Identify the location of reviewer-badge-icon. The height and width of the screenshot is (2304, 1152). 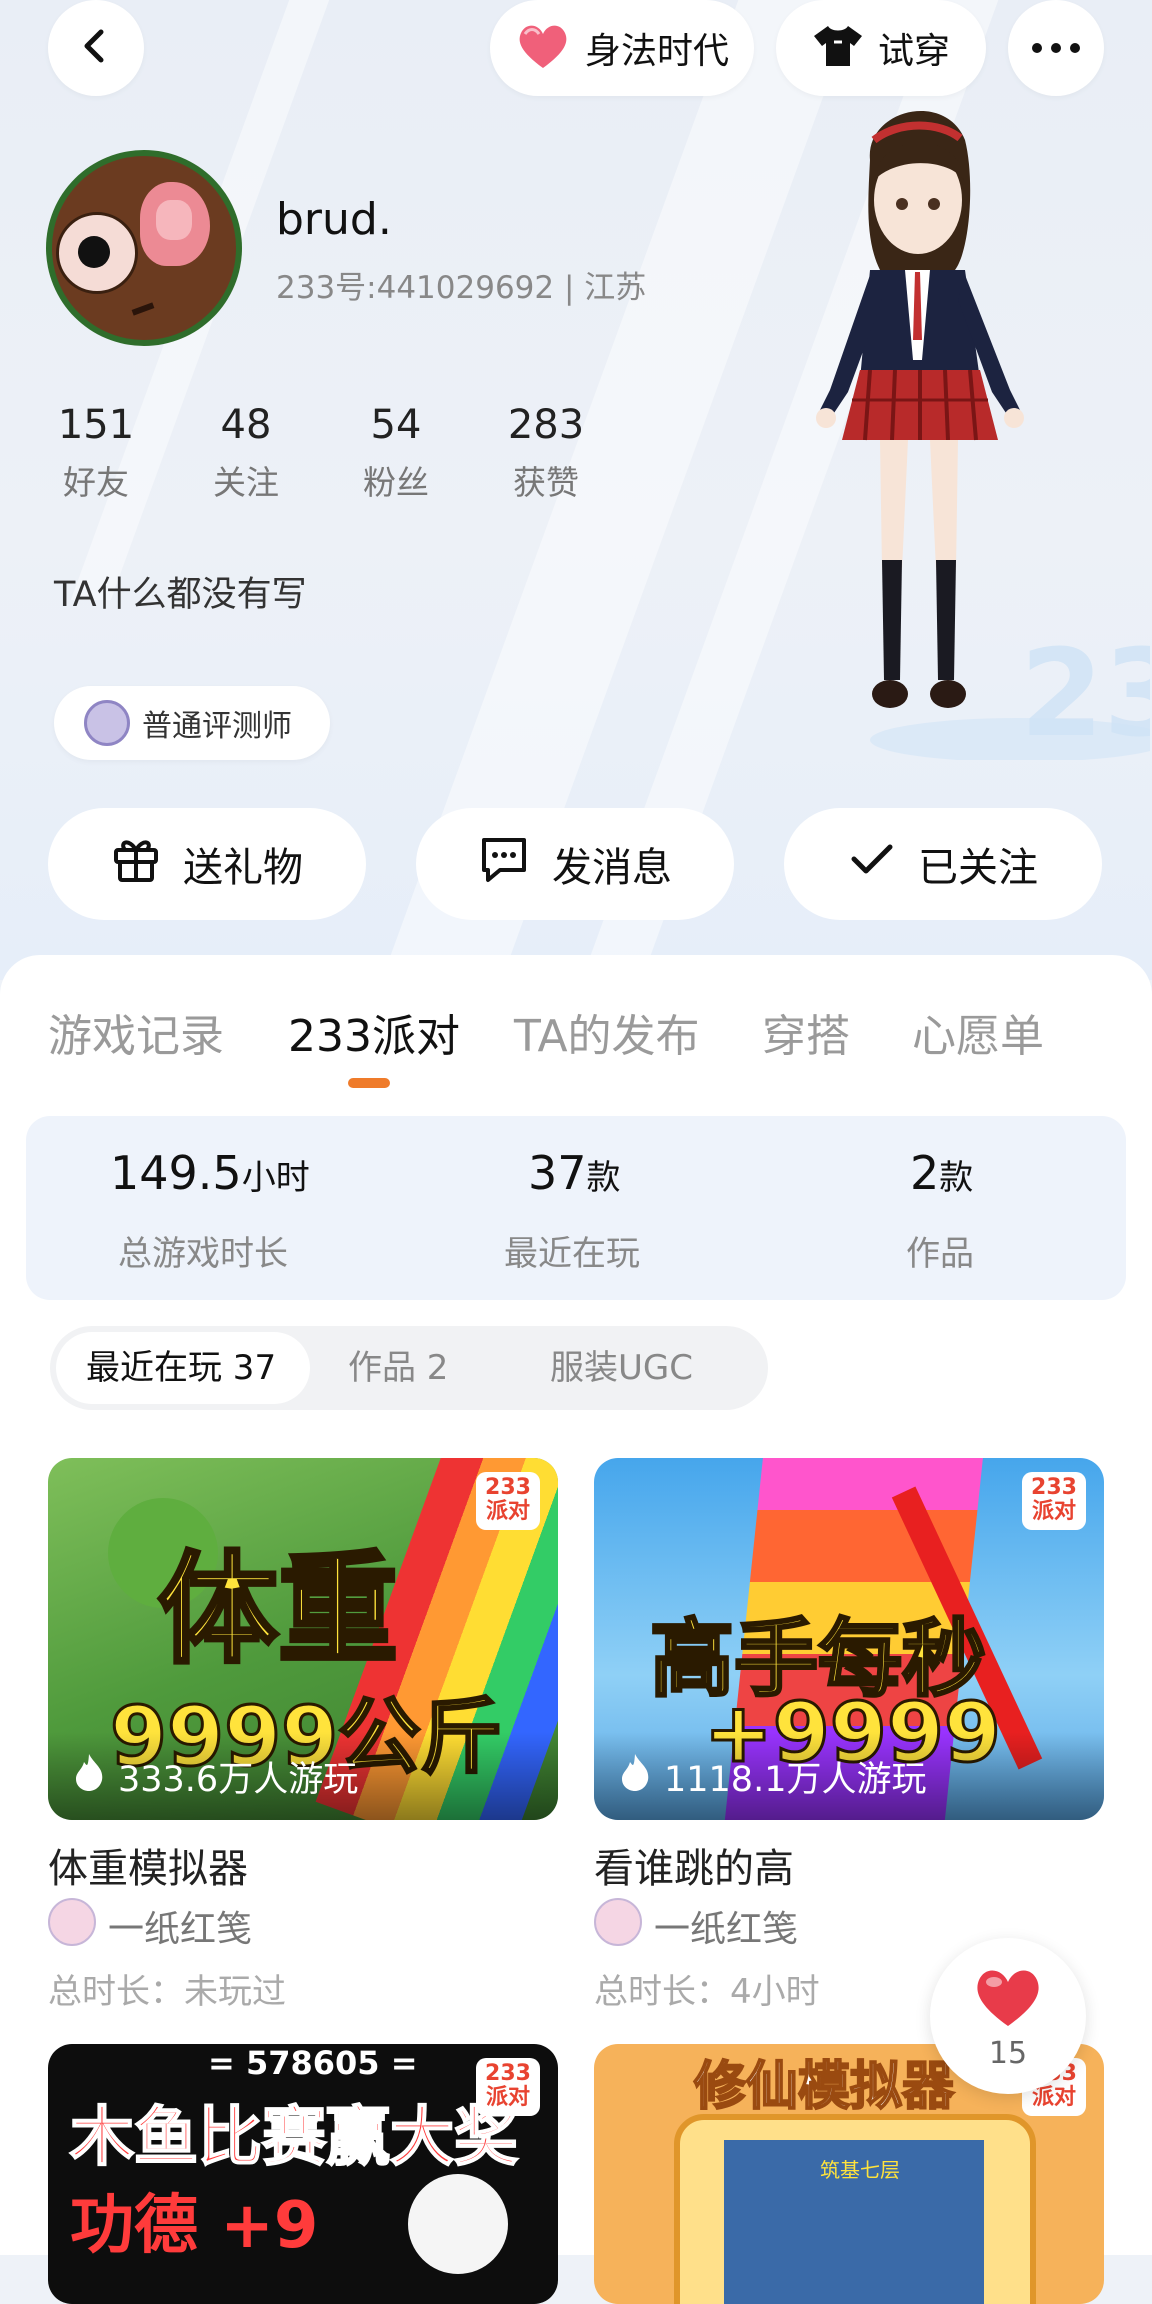
(107, 723).